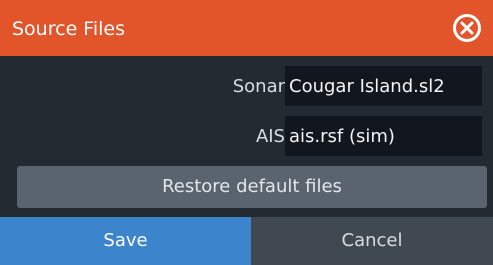 This screenshot has height=265, width=493. Describe the element at coordinates (383, 136) in the screenshot. I see `ais-file-field: ais.rsf (sim)` at that location.